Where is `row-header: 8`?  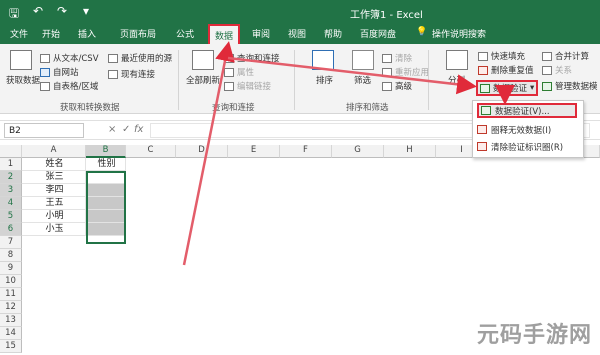
row-header: 8 is located at coordinates (11, 255).